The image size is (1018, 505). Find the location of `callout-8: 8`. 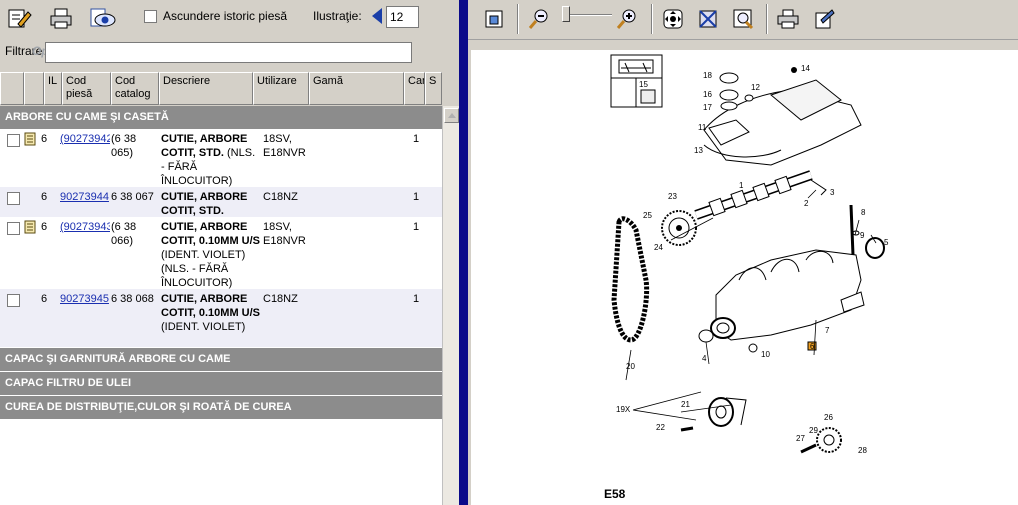

callout-8: 8 is located at coordinates (863, 212).